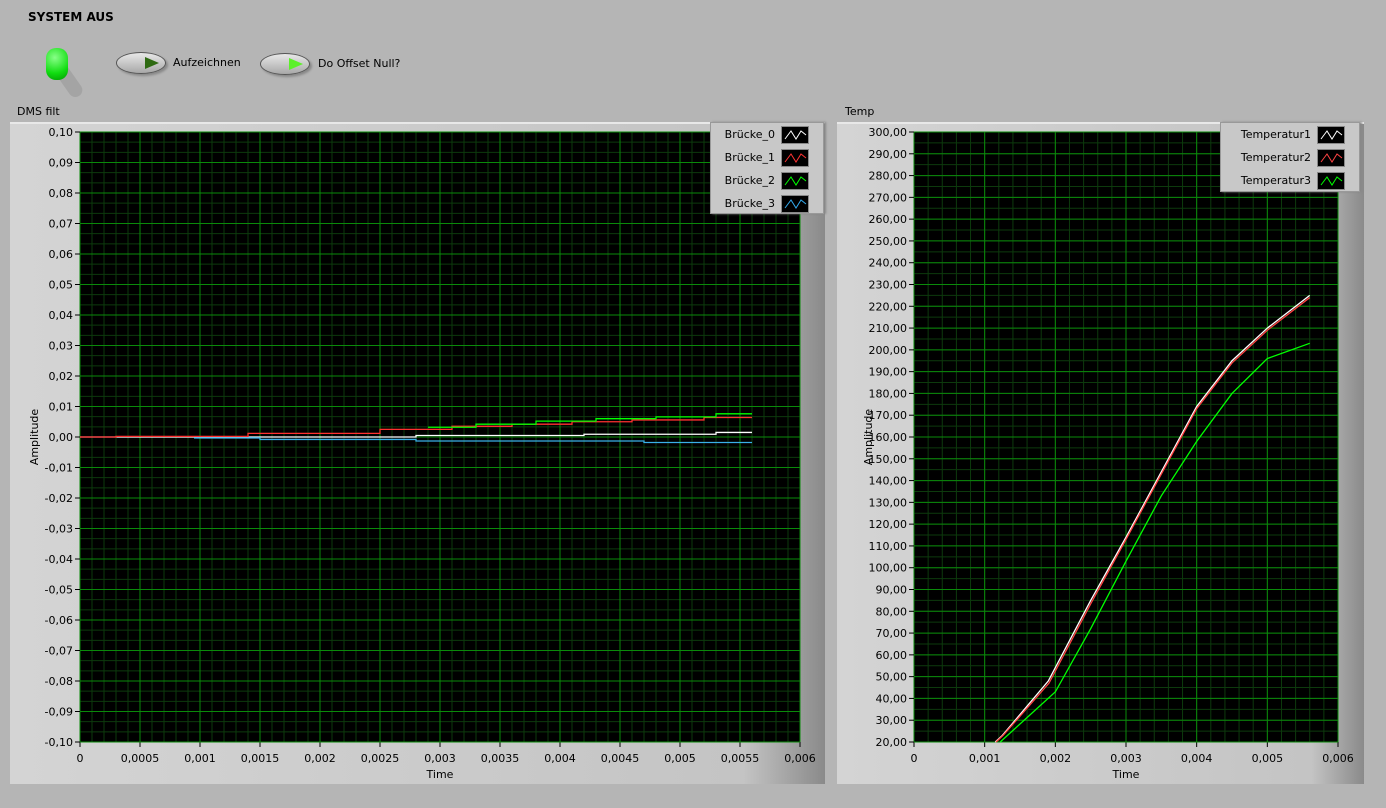  Describe the element at coordinates (892, 720) in the screenshot. I see `y-tick-label: 30,00` at that location.